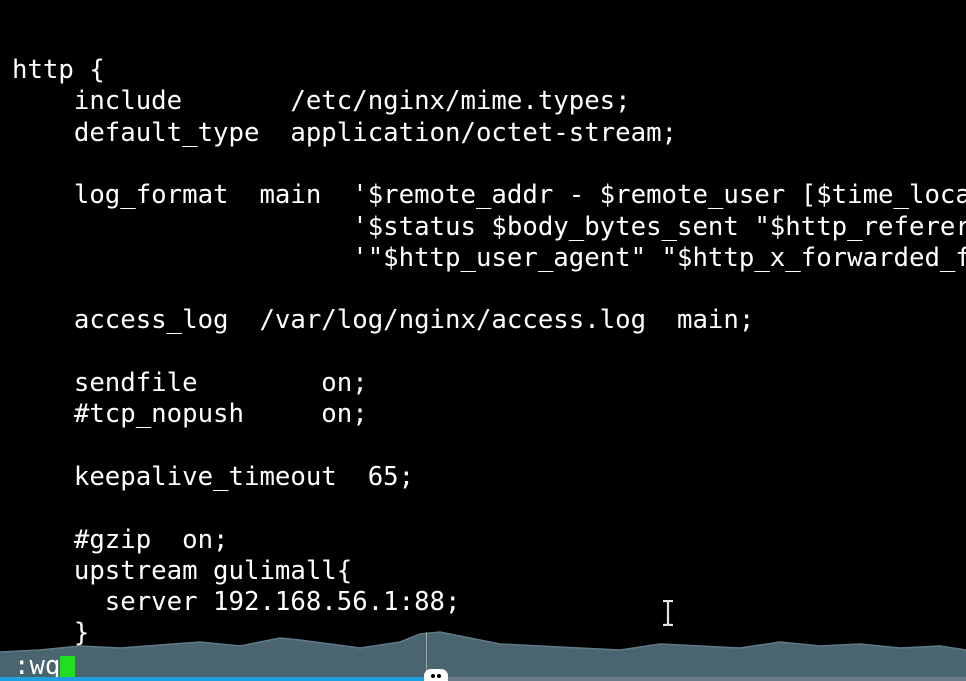 Image resolution: width=966 pixels, height=681 pixels. I want to click on code-line: server 192.168.56.1:88;, so click(236, 602).